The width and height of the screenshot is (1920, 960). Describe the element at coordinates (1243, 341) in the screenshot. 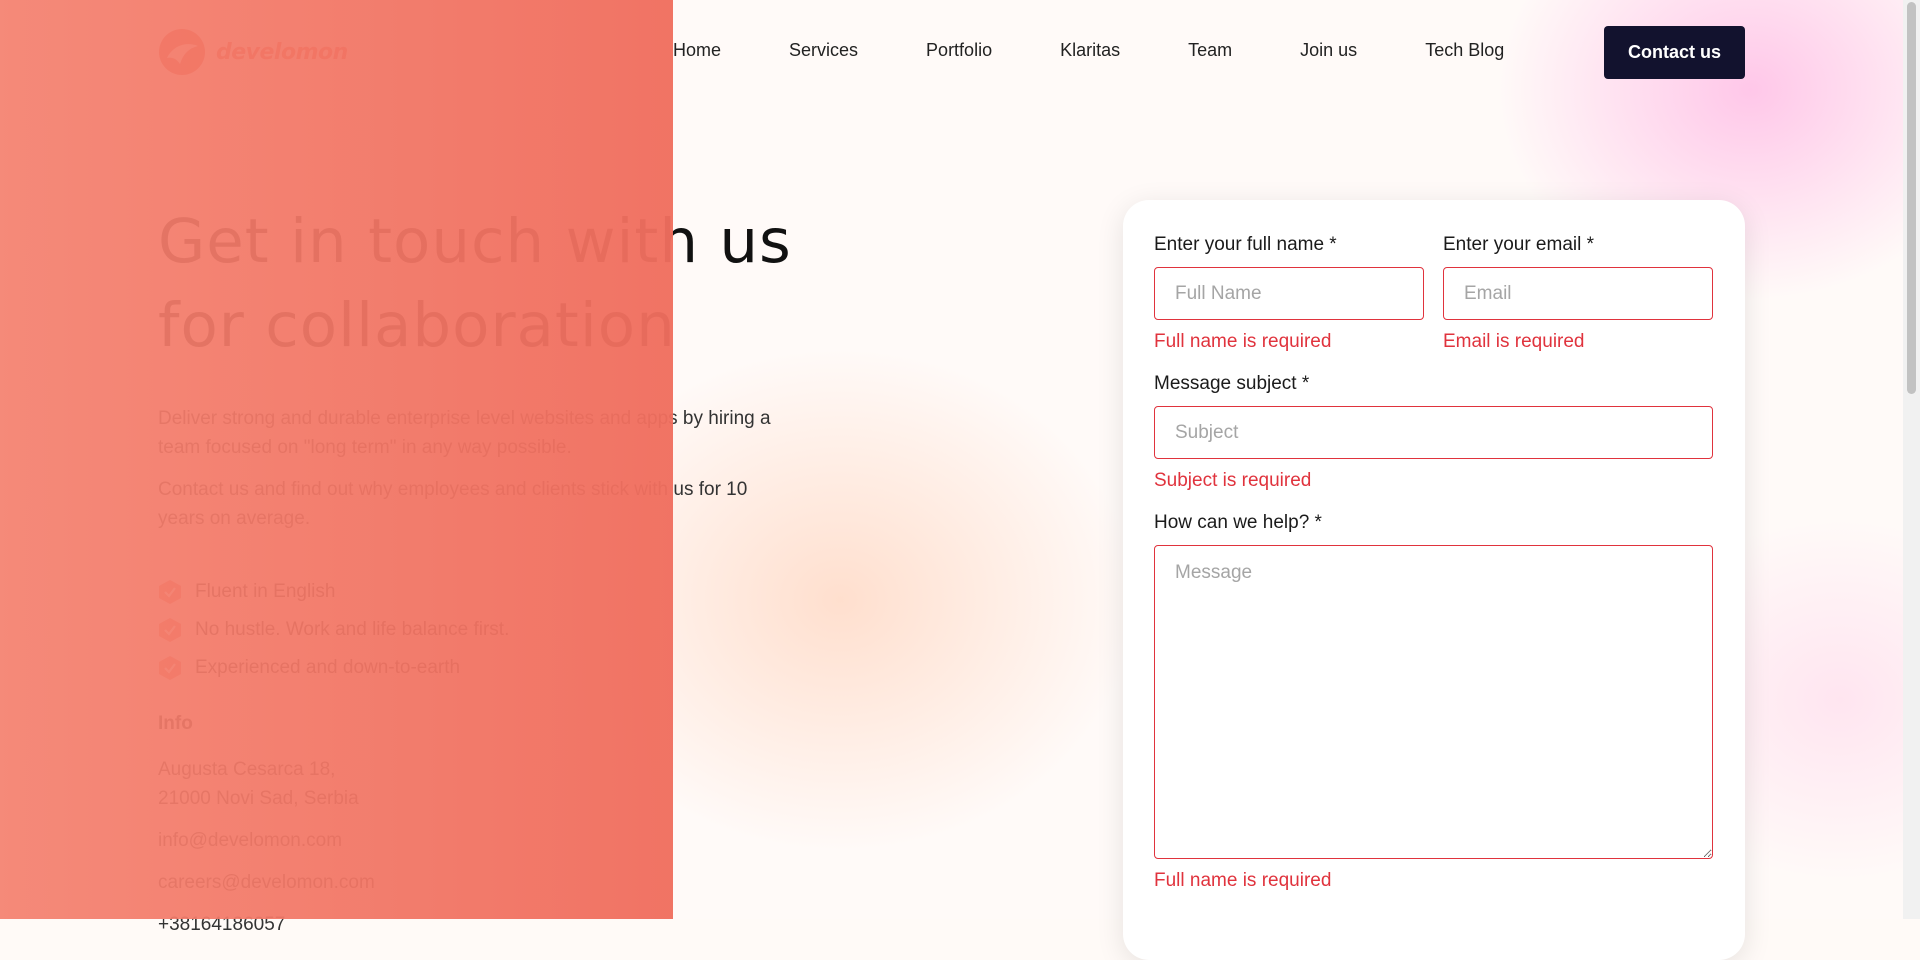

I see `name-error: Full name is required` at that location.